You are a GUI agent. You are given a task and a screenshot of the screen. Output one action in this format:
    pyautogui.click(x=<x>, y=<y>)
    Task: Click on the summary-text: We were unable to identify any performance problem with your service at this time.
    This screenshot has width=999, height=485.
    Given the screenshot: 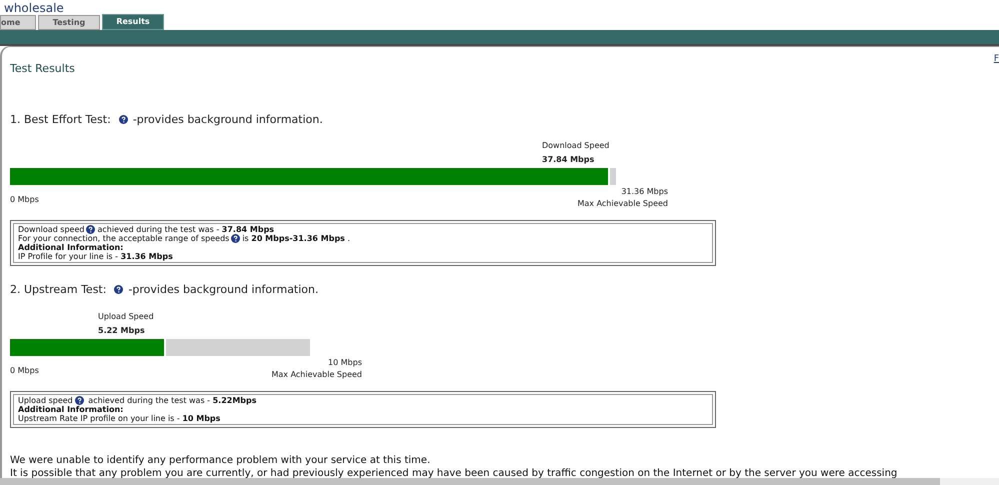 What is the action you would take?
    pyautogui.click(x=221, y=460)
    